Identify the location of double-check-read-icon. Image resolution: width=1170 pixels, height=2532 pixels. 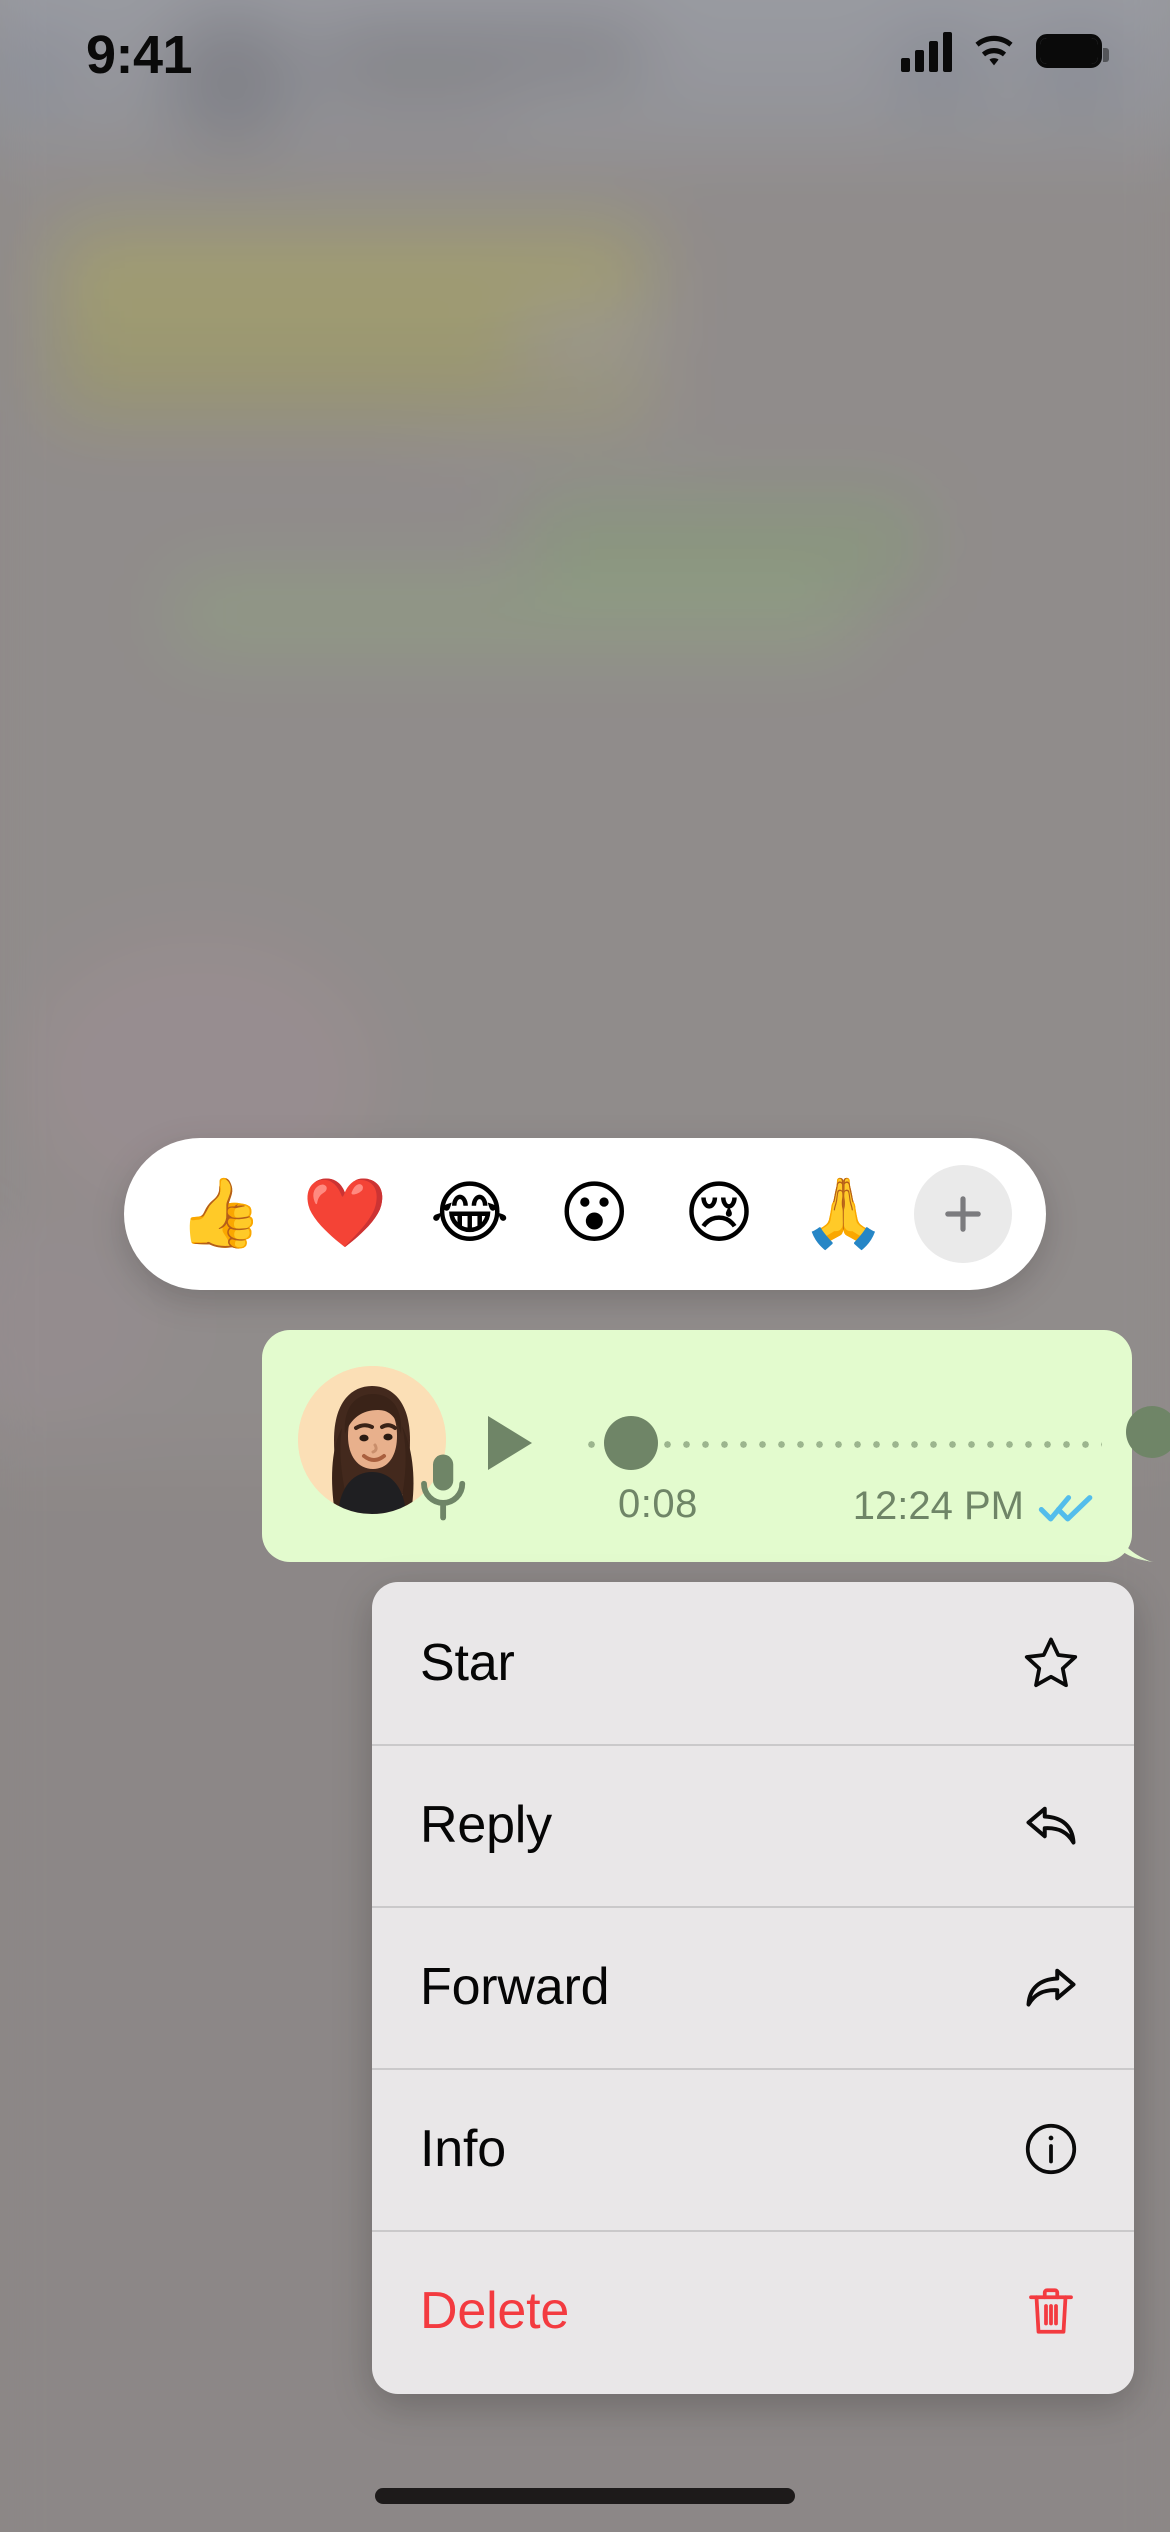
(1065, 1507).